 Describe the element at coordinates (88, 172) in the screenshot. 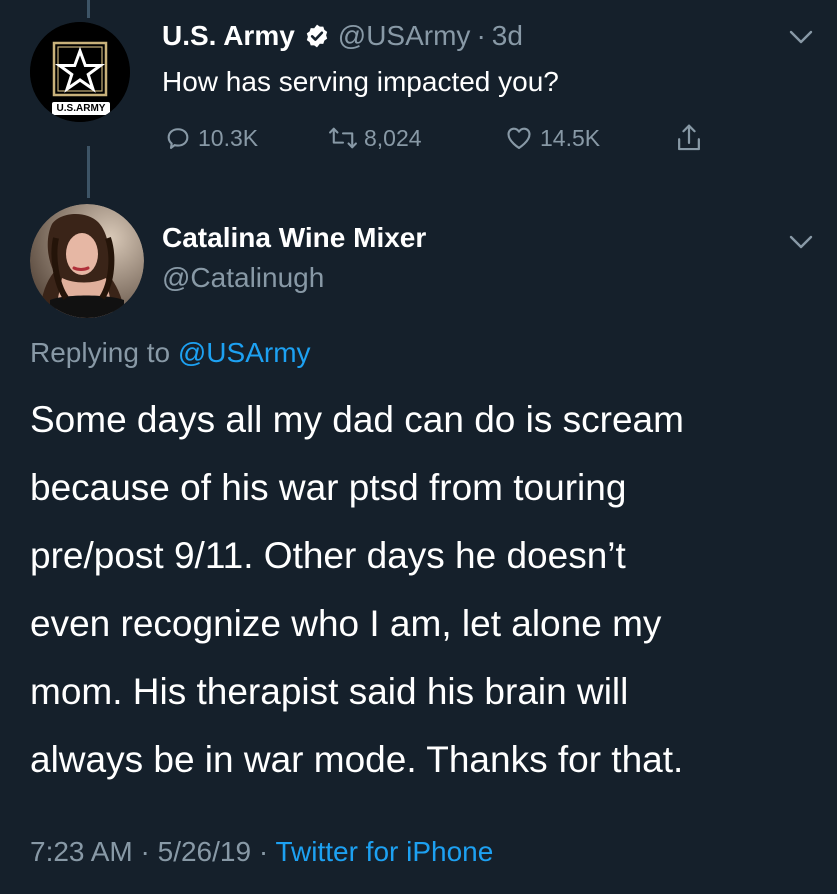

I see `thread-line-bottom` at that location.